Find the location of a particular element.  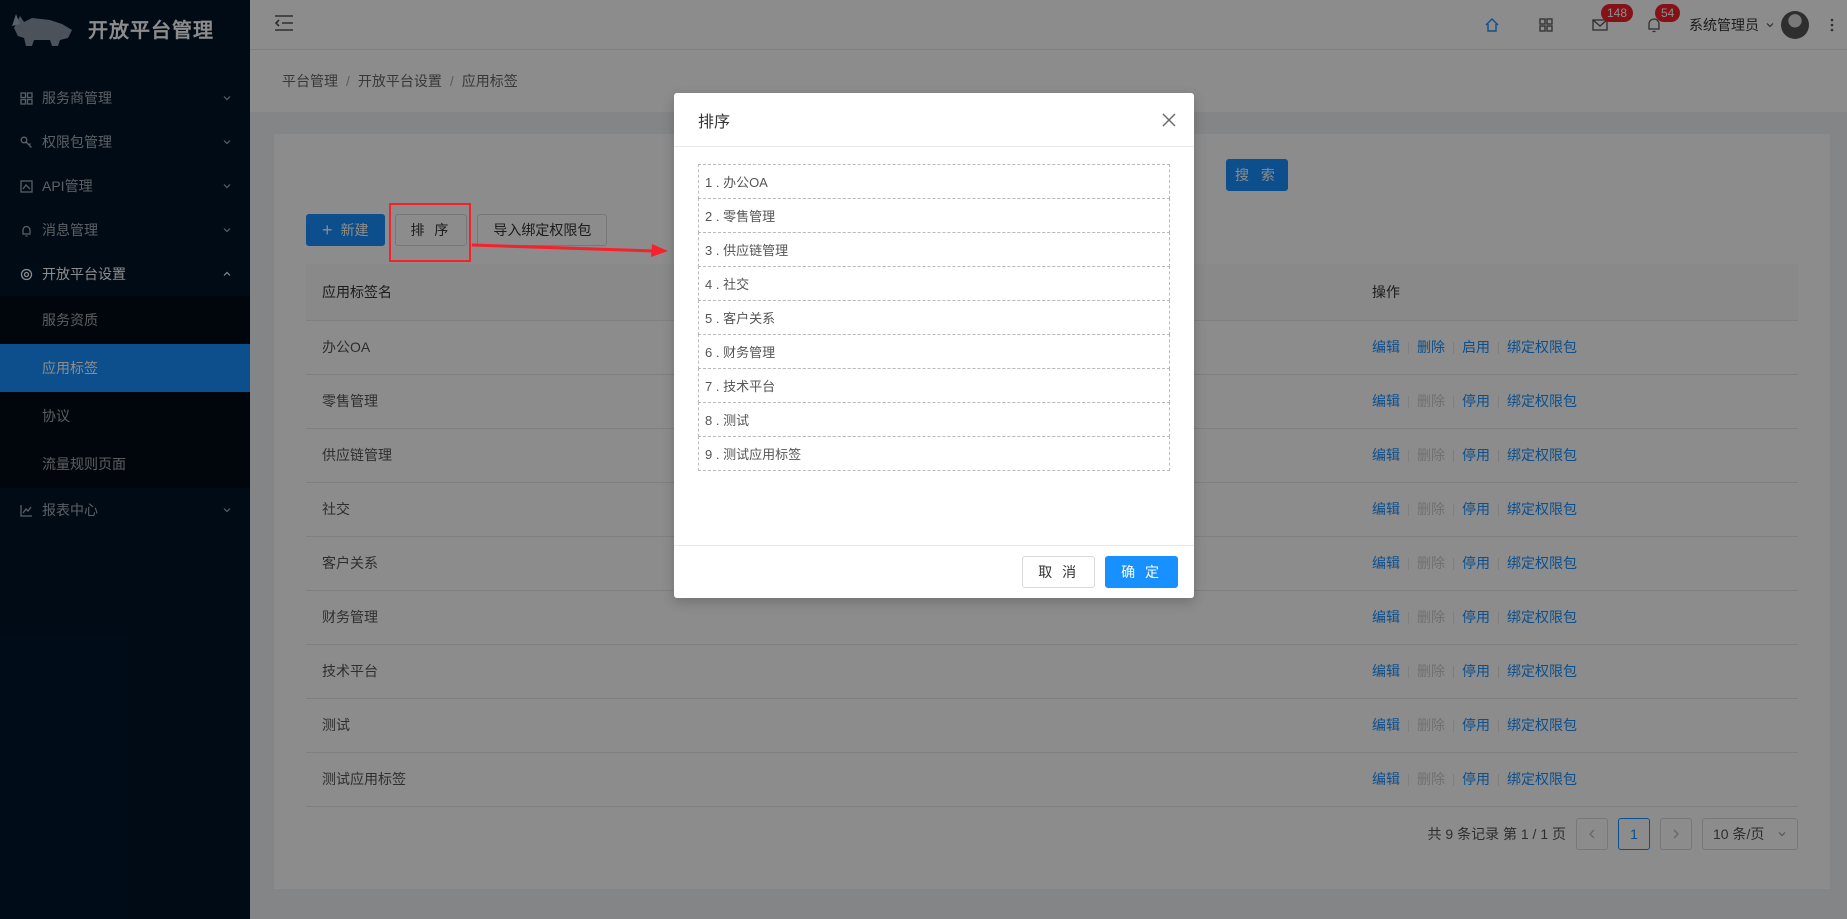

sort-list-item: 5 . 客户关系 is located at coordinates (934, 317).